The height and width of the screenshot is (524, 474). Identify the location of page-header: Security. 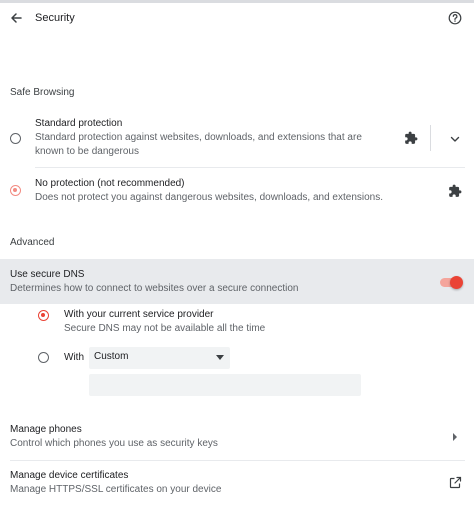
(237, 19).